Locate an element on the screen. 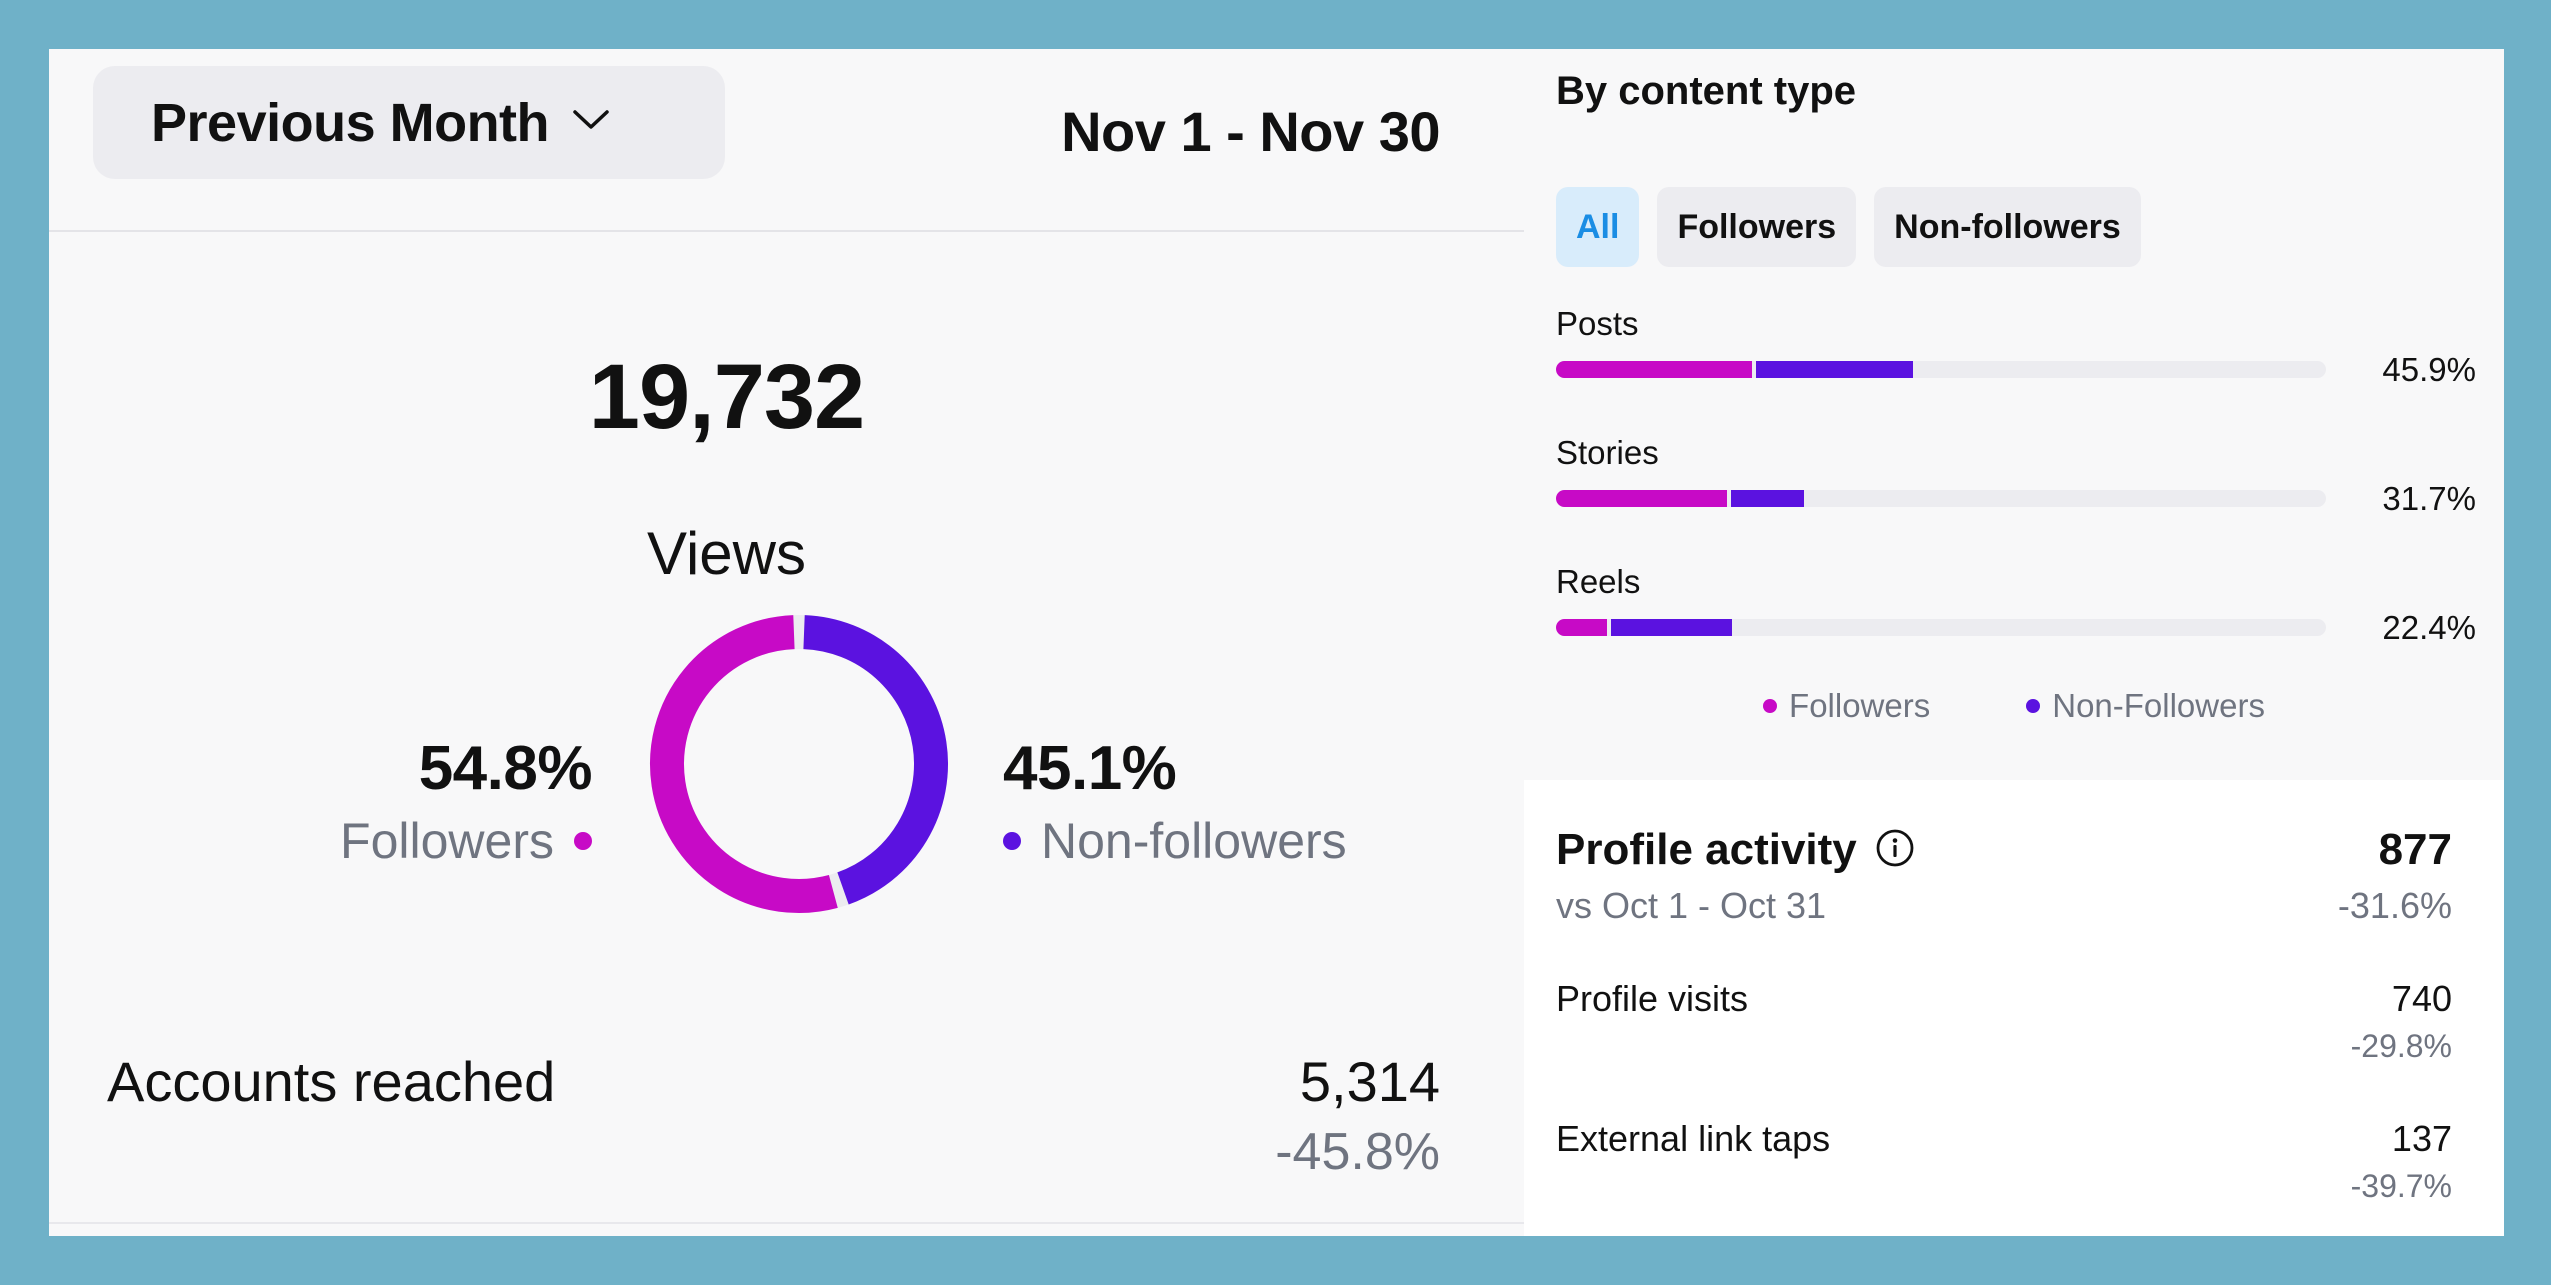  accounts-reached-label: Accounts reached is located at coordinates (331, 1081).